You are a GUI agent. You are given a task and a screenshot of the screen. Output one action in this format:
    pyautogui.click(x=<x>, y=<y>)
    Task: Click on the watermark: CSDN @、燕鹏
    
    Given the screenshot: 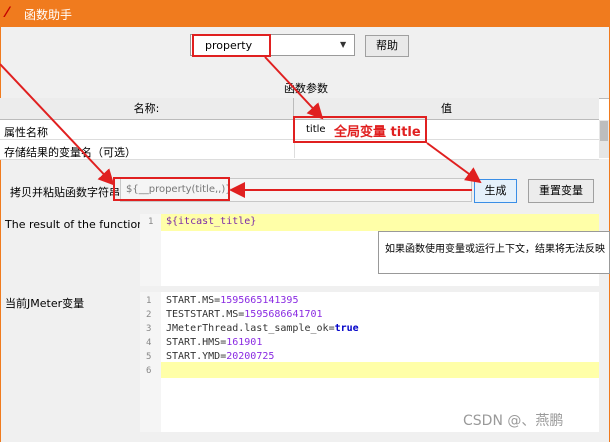 What is the action you would take?
    pyautogui.click(x=513, y=421)
    